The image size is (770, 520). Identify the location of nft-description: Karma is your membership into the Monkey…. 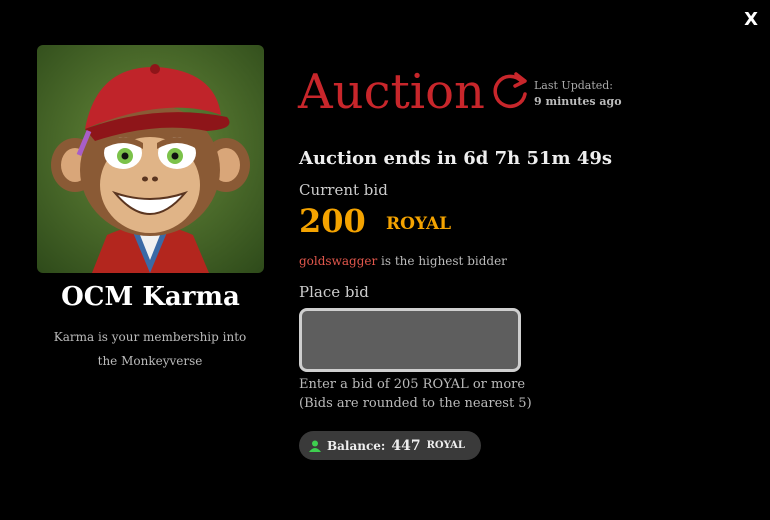
(150, 349).